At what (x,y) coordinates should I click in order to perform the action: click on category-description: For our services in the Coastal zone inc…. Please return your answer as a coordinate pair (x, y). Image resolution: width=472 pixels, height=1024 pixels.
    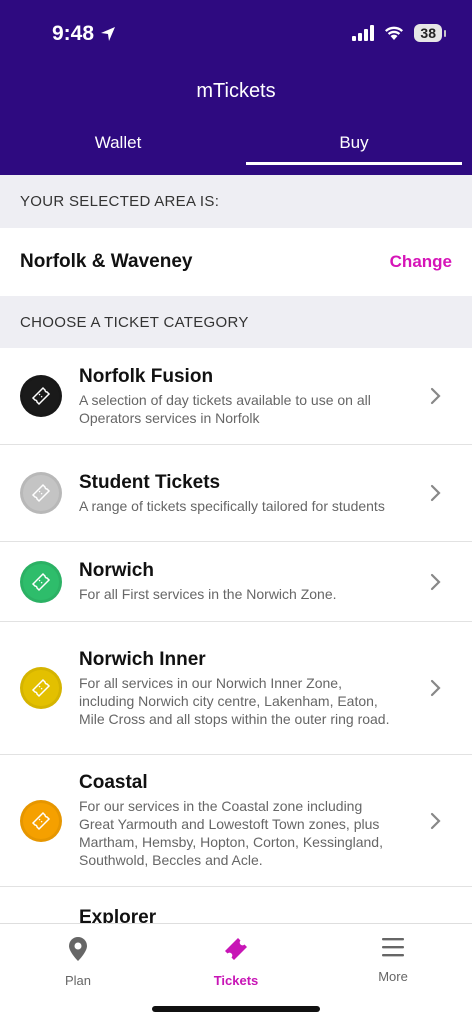
    Looking at the image, I should click on (231, 833).